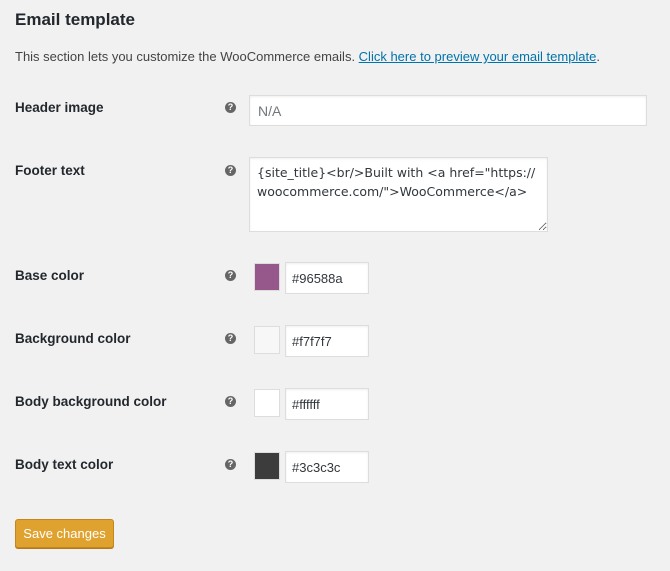 Image resolution: width=670 pixels, height=571 pixels. Describe the element at coordinates (75, 19) in the screenshot. I see `section-title: Email template` at that location.